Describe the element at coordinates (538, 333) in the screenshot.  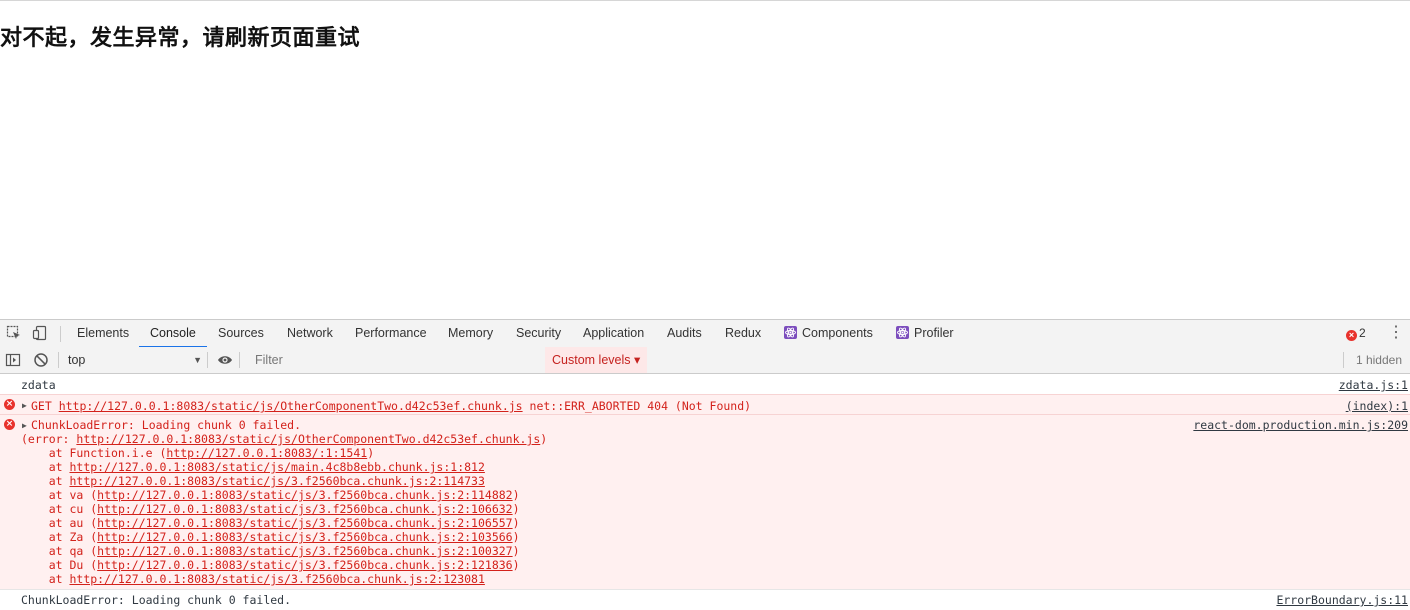
I see `tab-security: Security` at that location.